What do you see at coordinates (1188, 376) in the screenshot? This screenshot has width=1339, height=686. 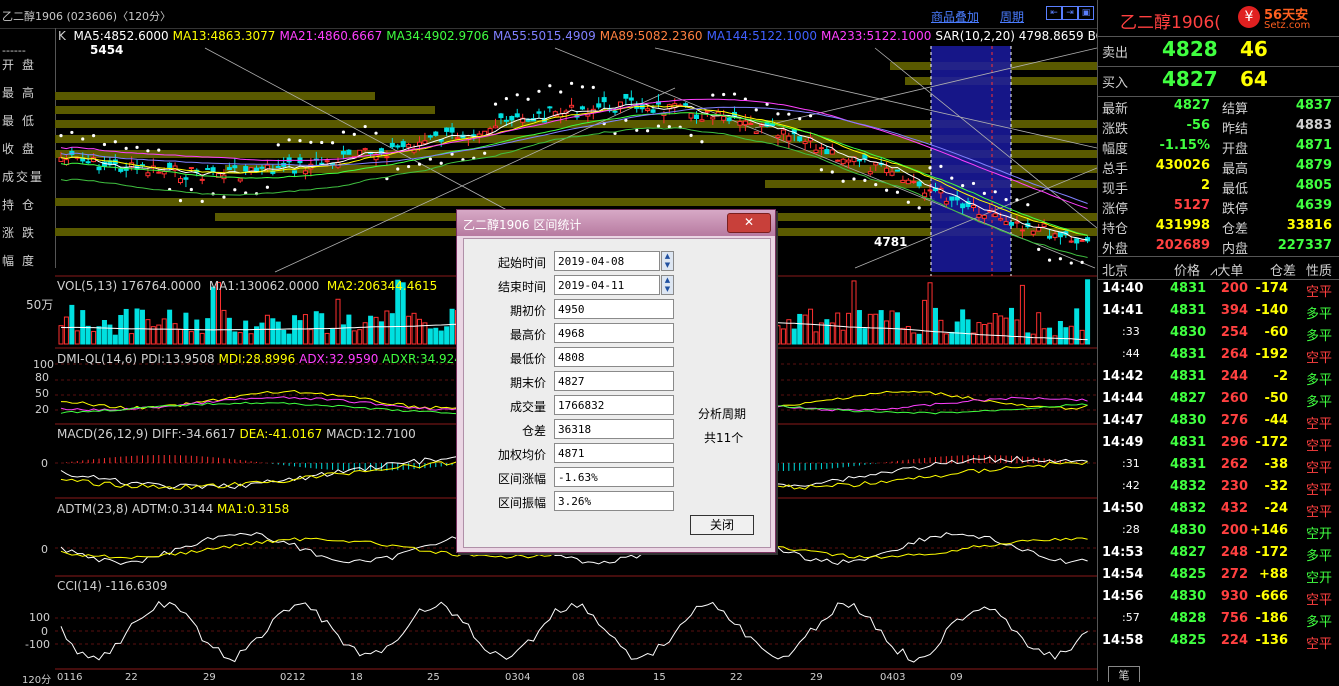 I see `tick-price: 4831` at bounding box center [1188, 376].